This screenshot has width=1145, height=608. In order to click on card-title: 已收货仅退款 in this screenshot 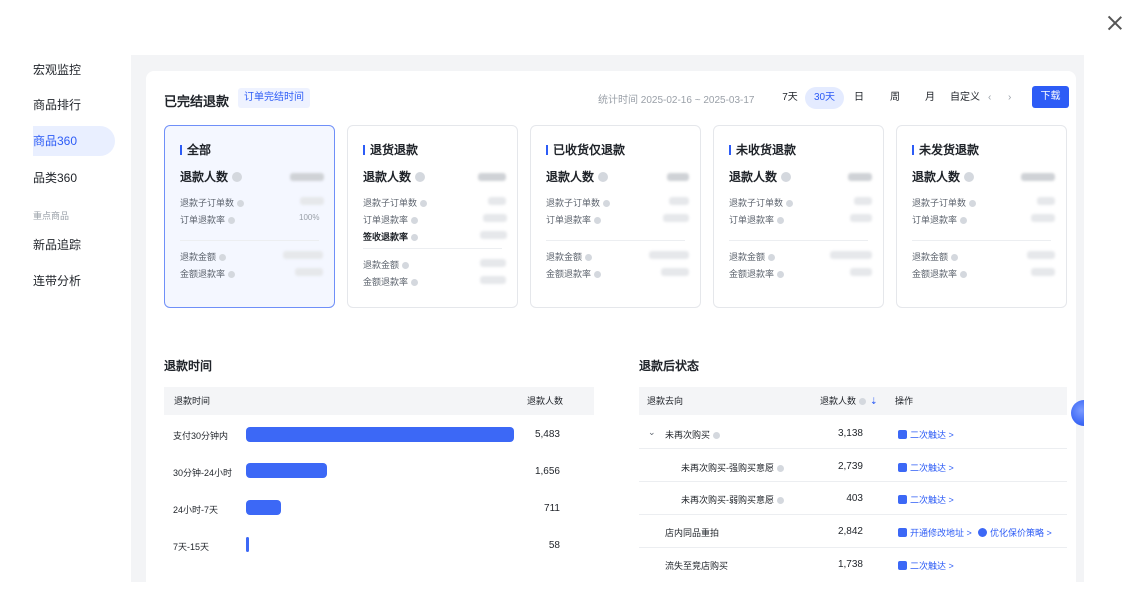, I will do `click(585, 149)`.